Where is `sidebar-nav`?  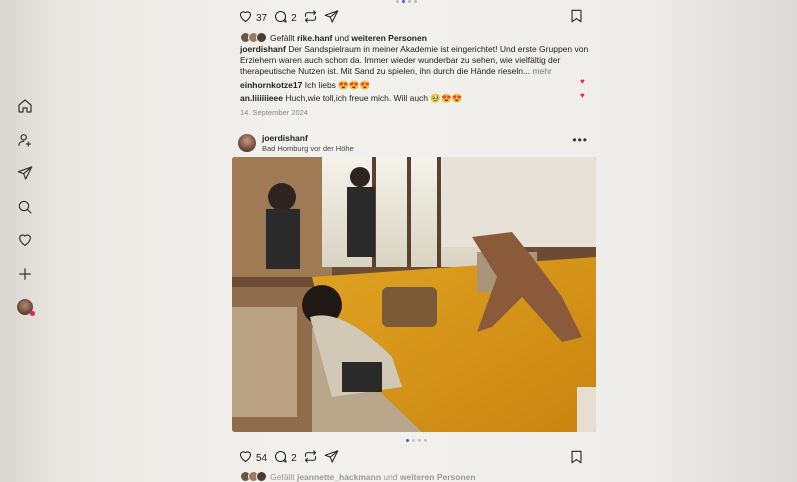
sidebar-nav is located at coordinates (25, 238).